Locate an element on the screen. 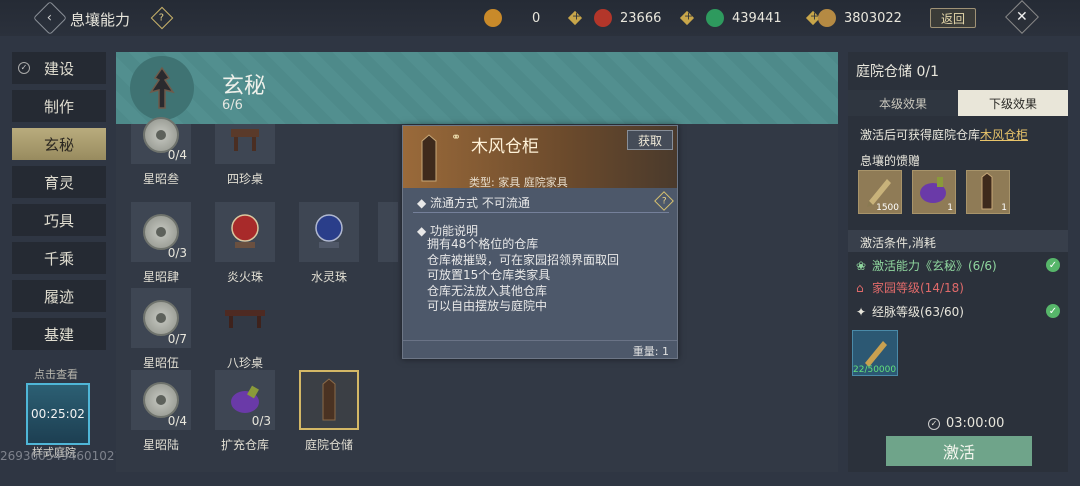 This screenshot has height=486, width=1080. tooltip-header: ⚭ 木风仓柜 获取 类型: 家具 庭院家具 is located at coordinates (540, 157).